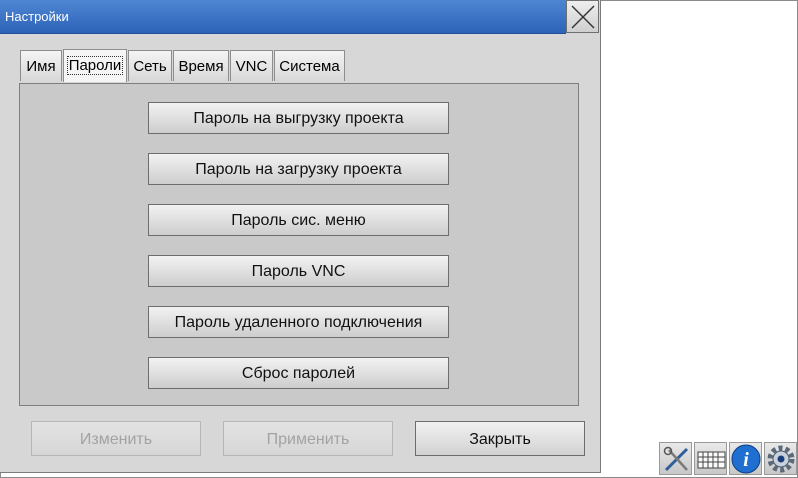  Describe the element at coordinates (298, 271) in the screenshot. I see `vnc-password-button: Пароль VNC` at that location.